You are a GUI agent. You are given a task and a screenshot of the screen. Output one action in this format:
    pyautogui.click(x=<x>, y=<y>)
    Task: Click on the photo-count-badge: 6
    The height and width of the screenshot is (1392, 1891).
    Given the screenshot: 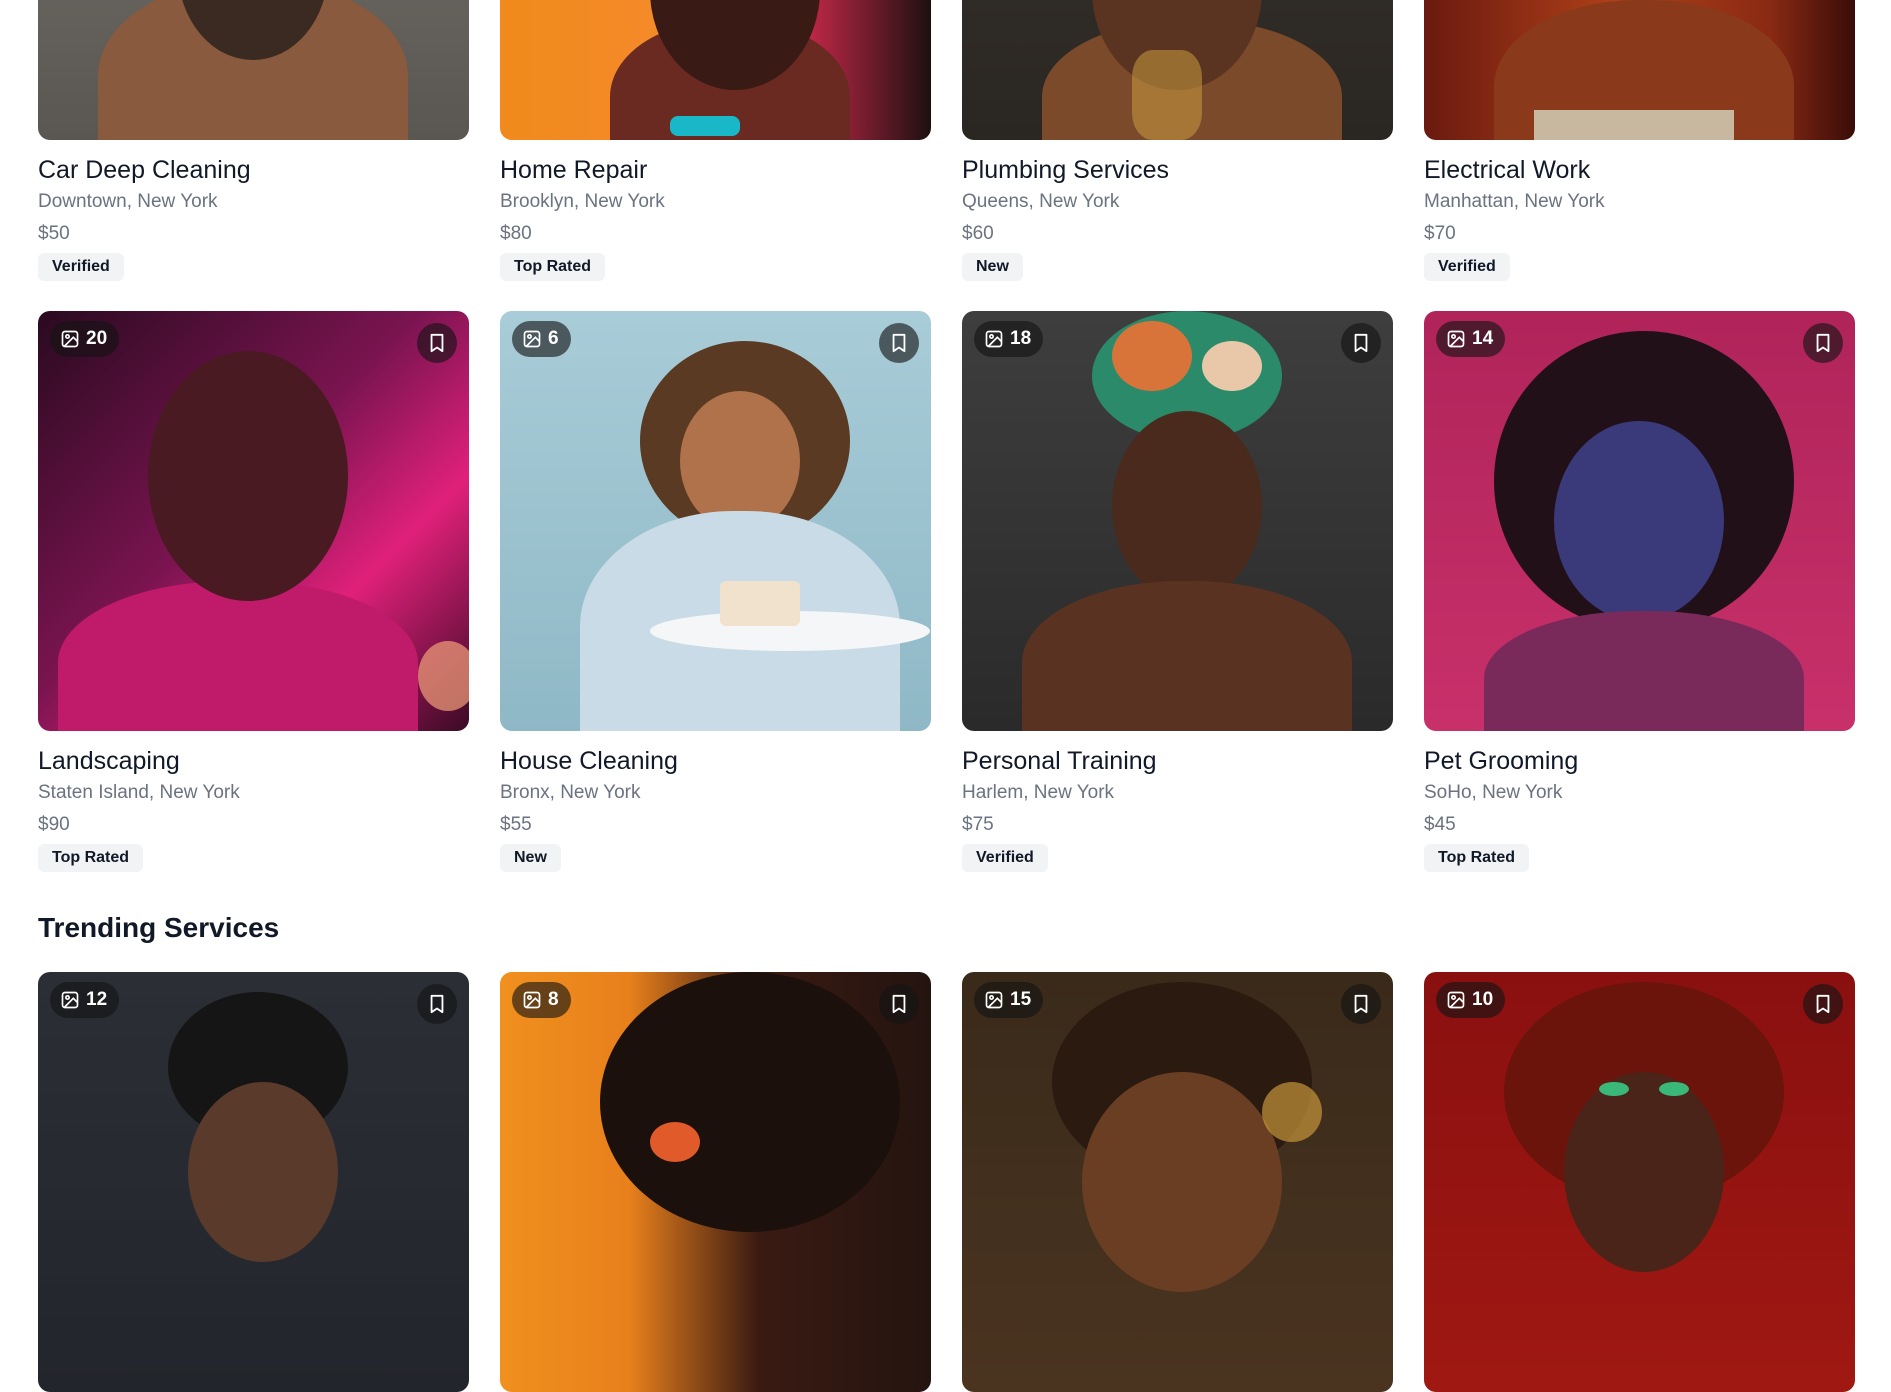 What is the action you would take?
    pyautogui.click(x=541, y=339)
    